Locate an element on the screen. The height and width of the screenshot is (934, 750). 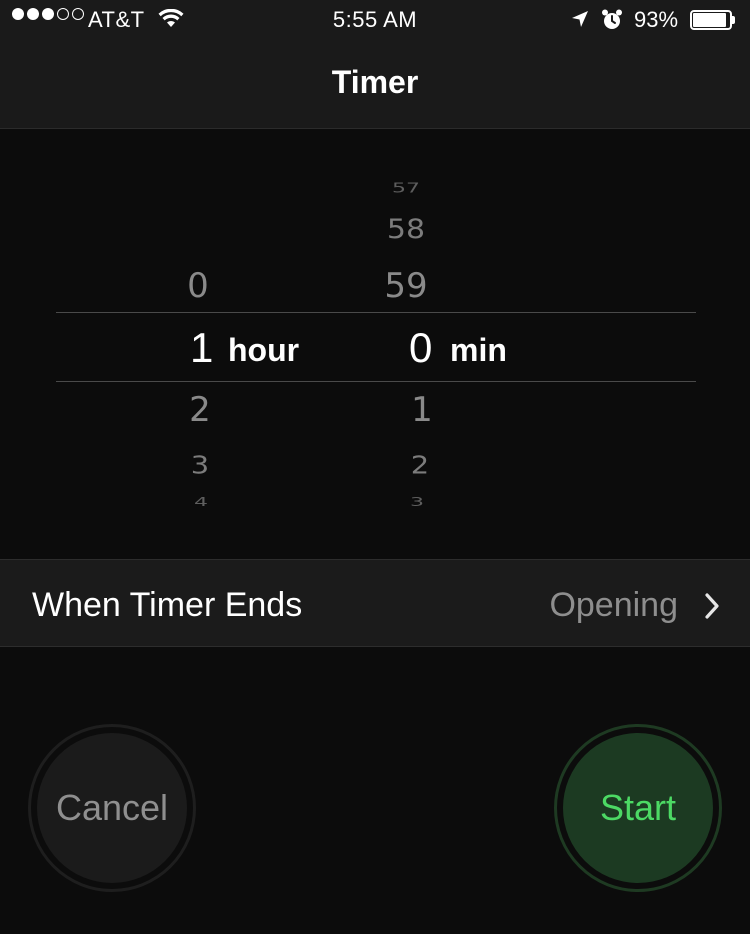
battery-percent: 93% is located at coordinates (656, 19).